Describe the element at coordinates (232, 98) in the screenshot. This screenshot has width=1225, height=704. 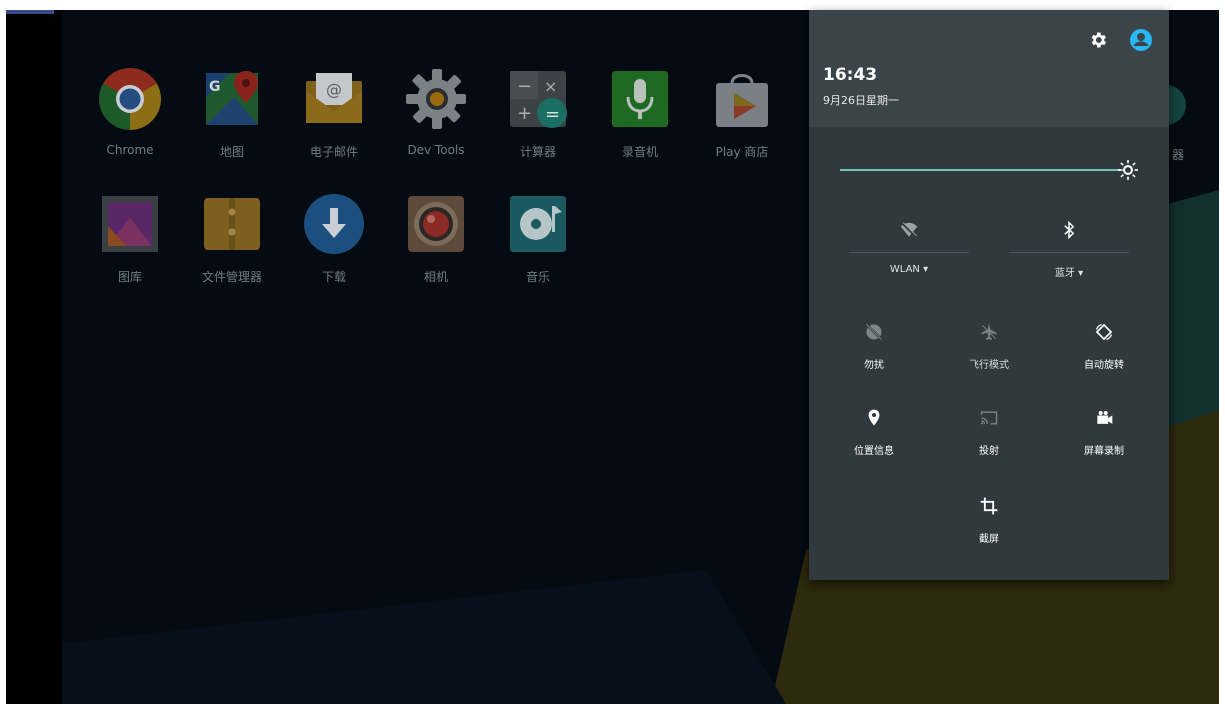
I see `maps-icon: G` at that location.